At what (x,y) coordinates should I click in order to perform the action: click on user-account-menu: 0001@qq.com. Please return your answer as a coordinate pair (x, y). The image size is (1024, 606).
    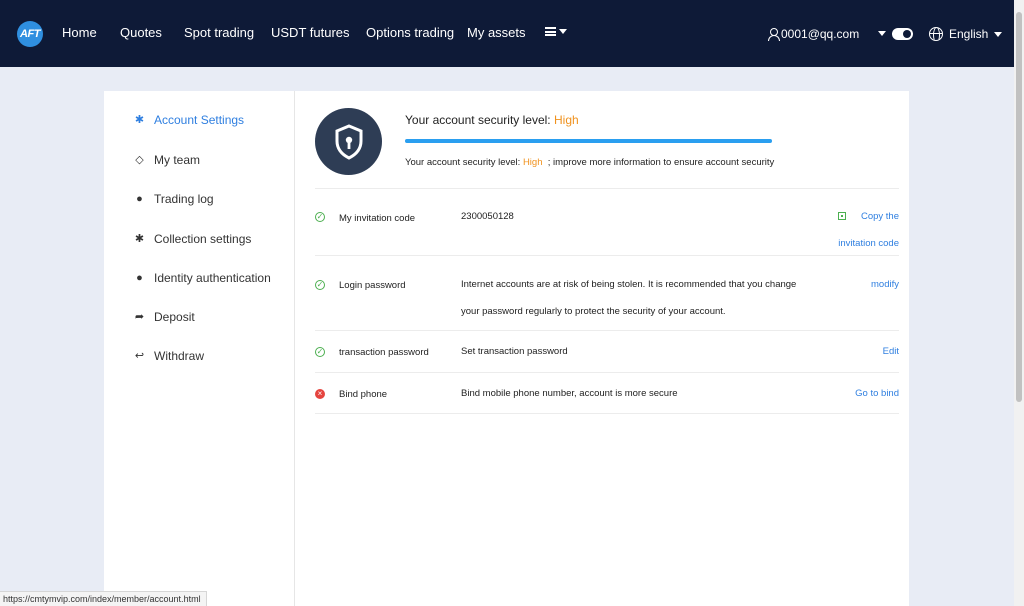
    Looking at the image, I should click on (813, 34).